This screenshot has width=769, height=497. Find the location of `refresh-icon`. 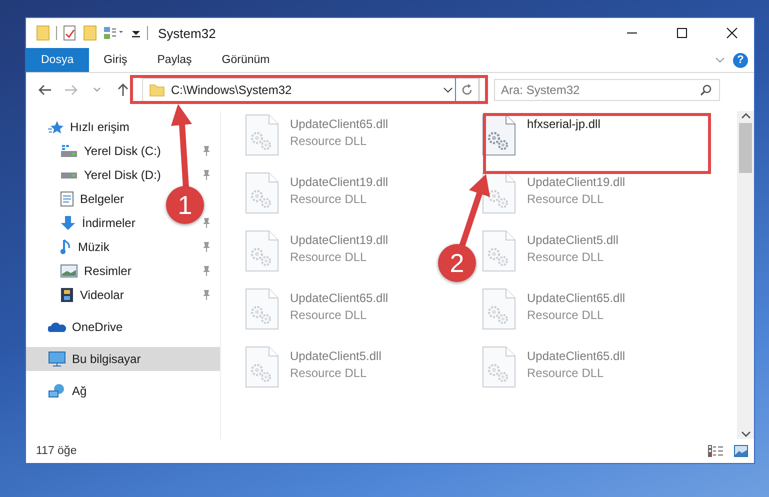

refresh-icon is located at coordinates (467, 90).